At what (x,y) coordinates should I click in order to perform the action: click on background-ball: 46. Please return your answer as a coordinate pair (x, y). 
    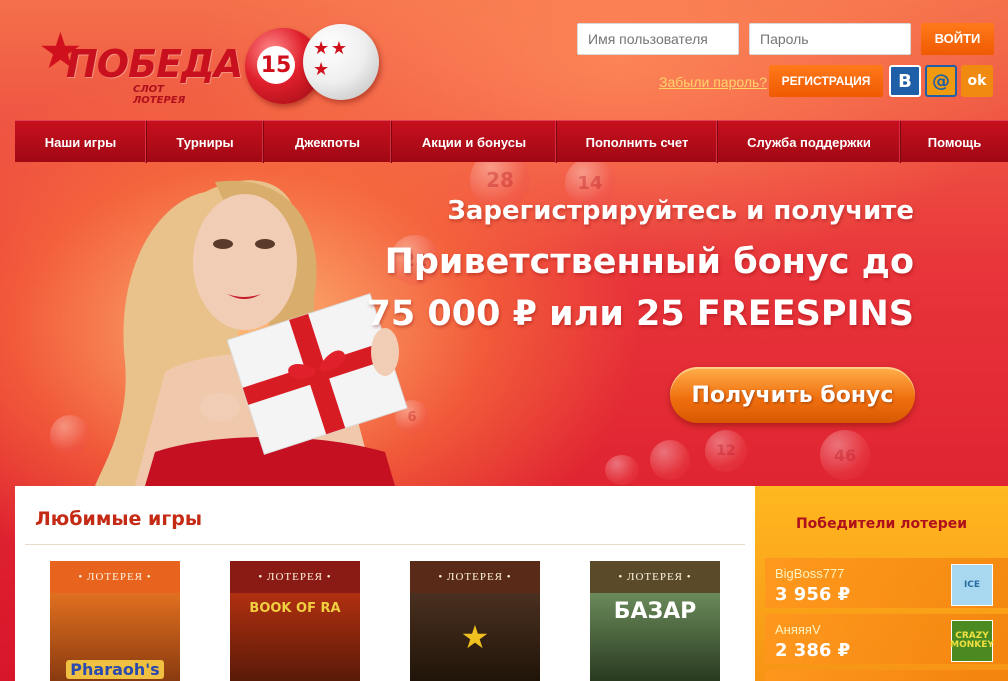
    Looking at the image, I should click on (845, 455).